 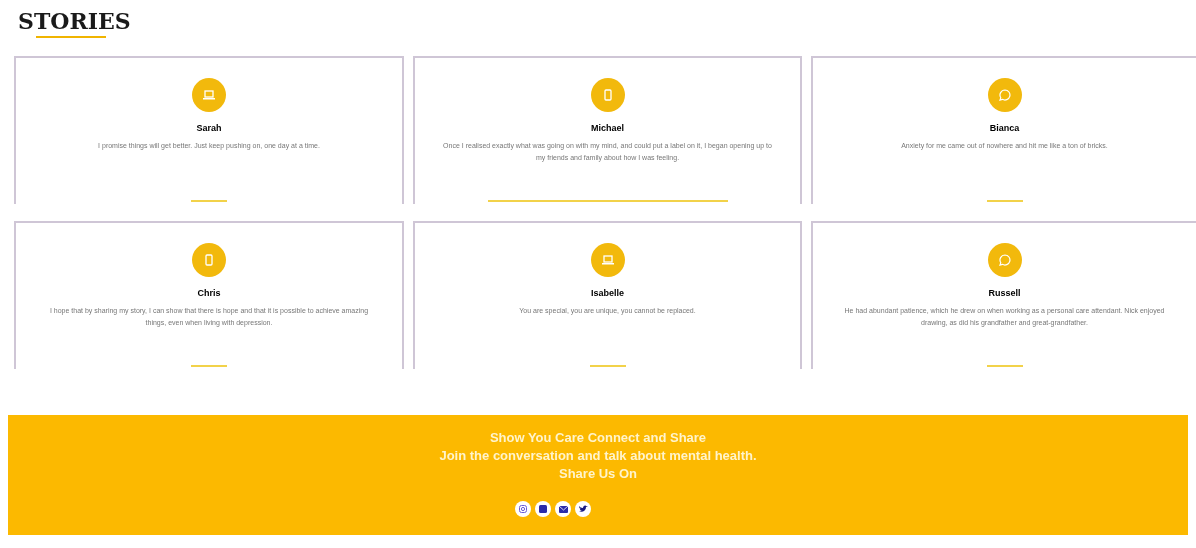 What do you see at coordinates (1004, 128) in the screenshot?
I see `story-name: Bianca` at bounding box center [1004, 128].